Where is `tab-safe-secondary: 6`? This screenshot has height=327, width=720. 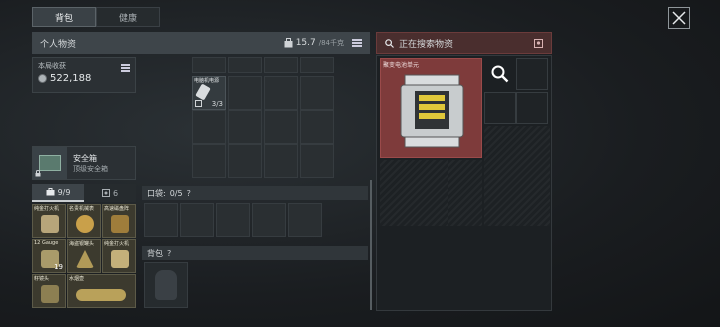
tab-safe-secondary: 6 is located at coordinates (110, 193).